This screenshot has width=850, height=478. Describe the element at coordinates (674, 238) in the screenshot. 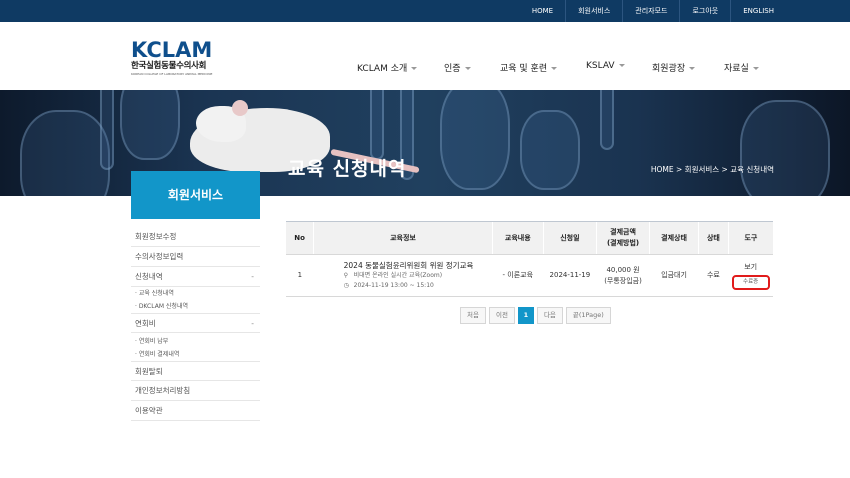

I see `column-header-payment-status: 결제상태` at that location.